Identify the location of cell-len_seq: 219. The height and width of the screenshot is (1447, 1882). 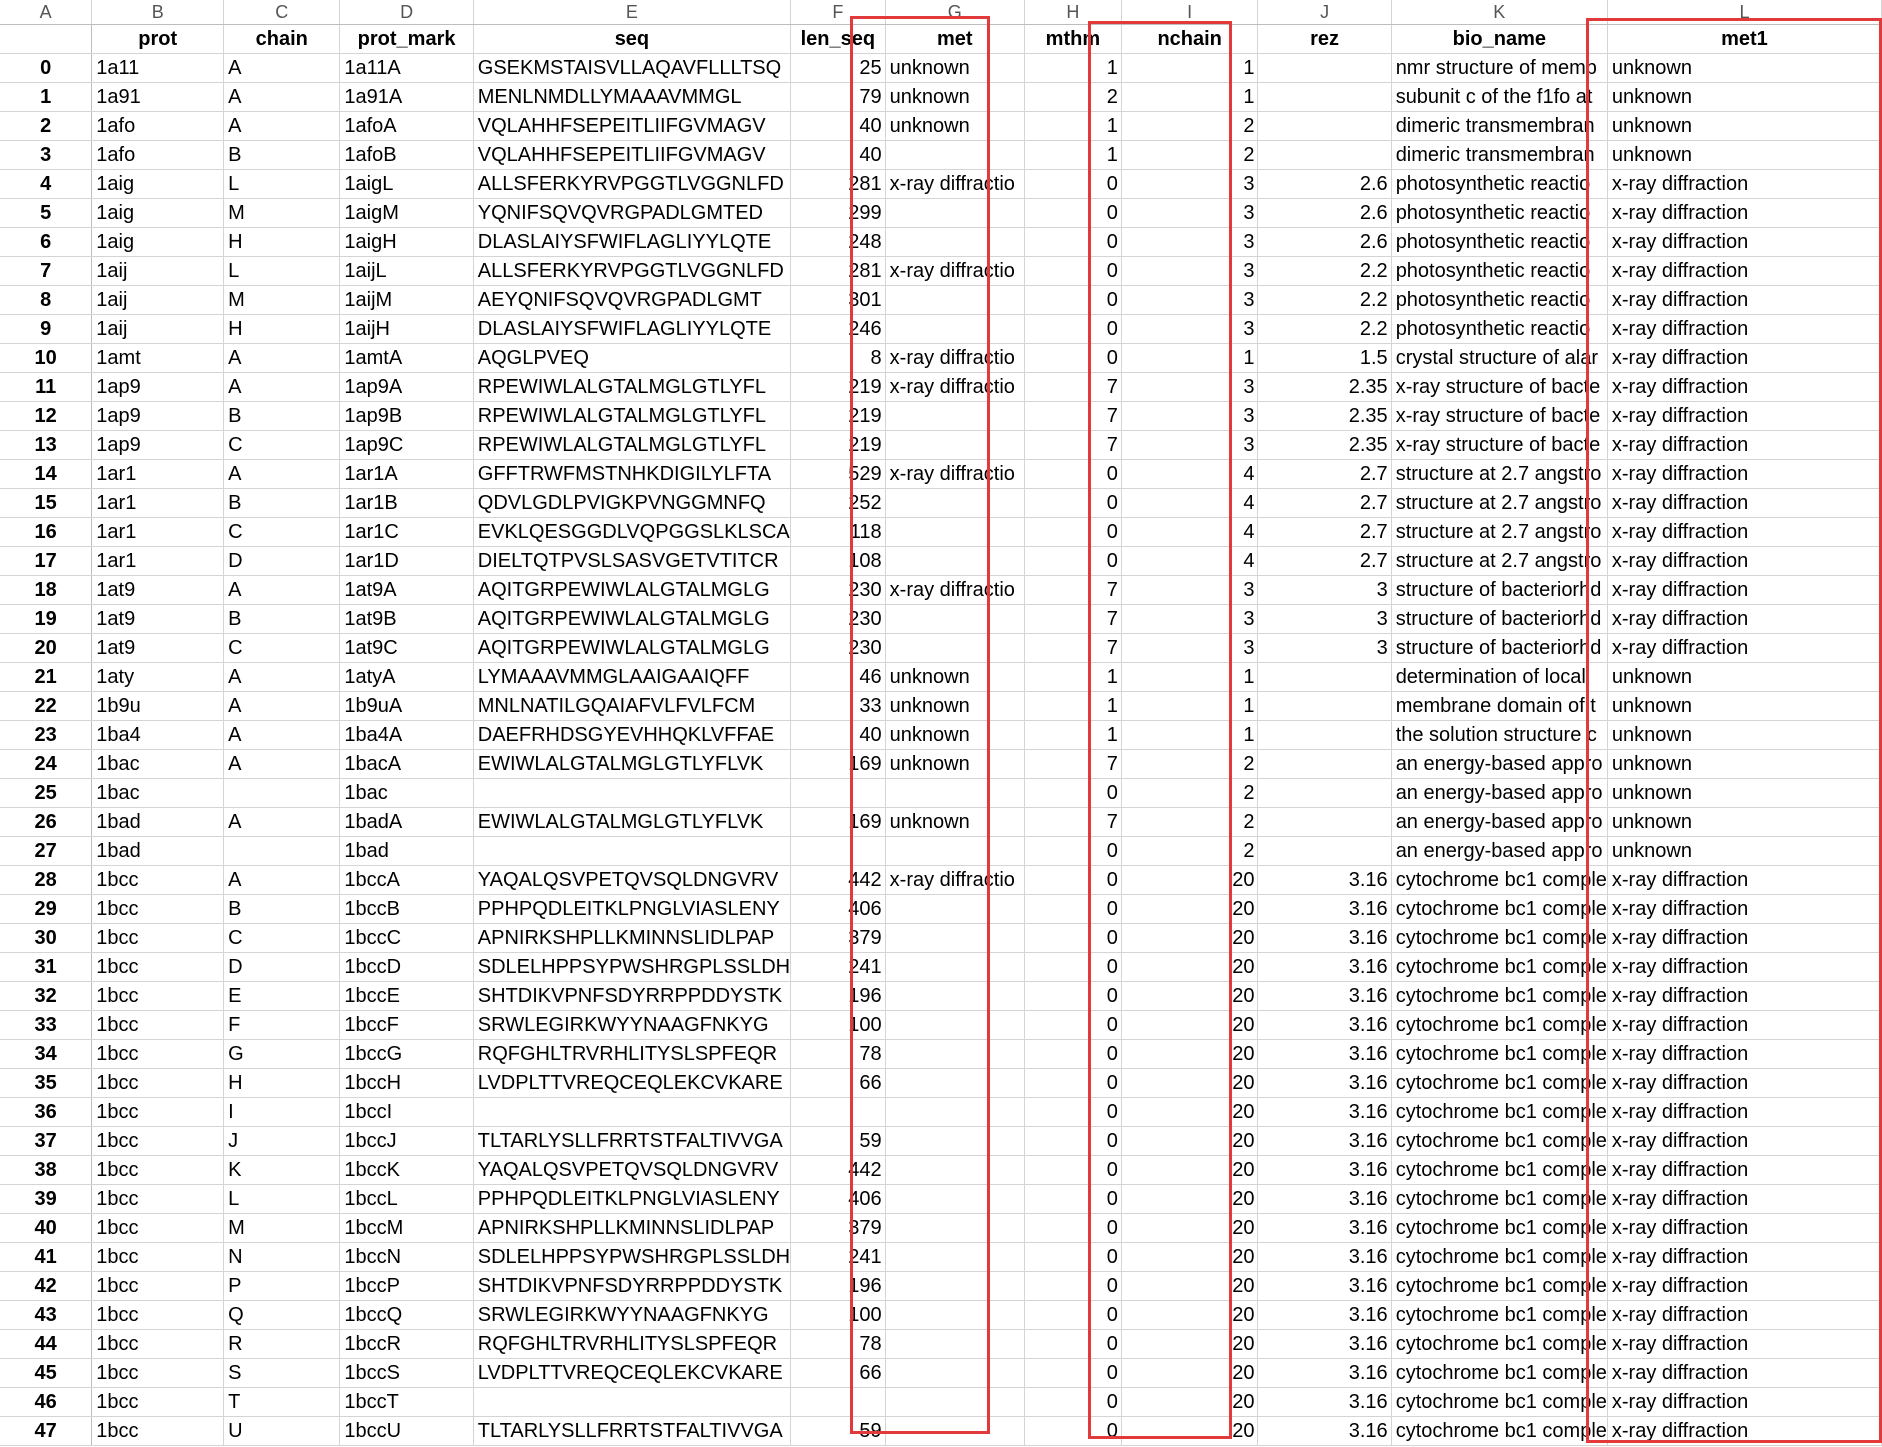
(838, 387).